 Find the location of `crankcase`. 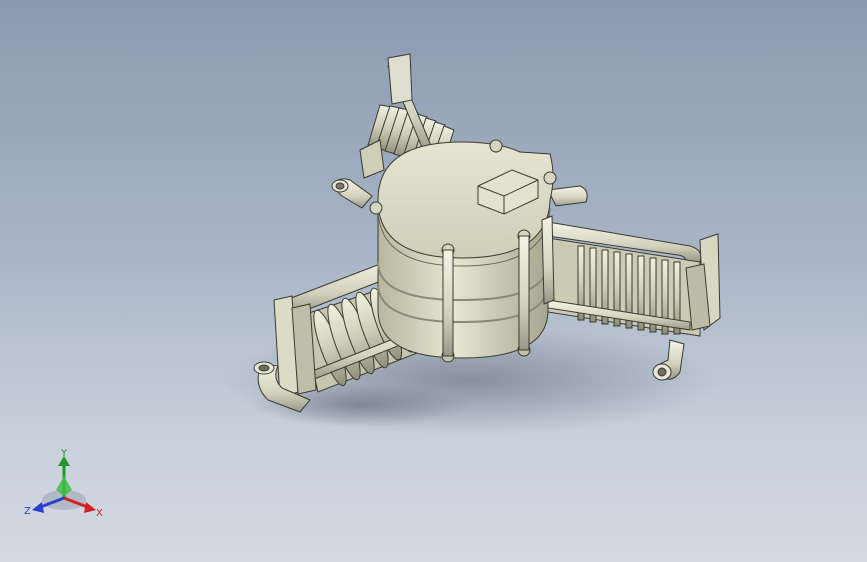

crankcase is located at coordinates (463, 251).